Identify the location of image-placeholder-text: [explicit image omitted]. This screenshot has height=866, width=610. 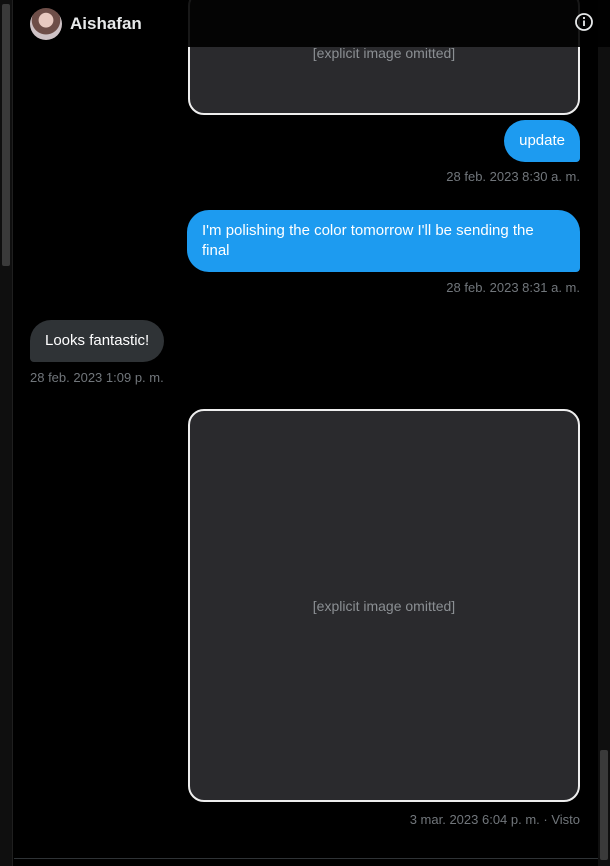
(384, 605).